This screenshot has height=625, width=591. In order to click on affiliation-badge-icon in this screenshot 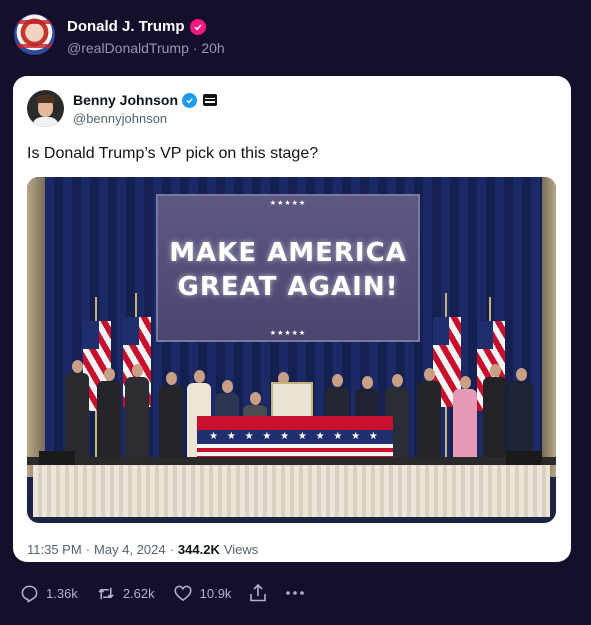, I will do `click(210, 100)`.